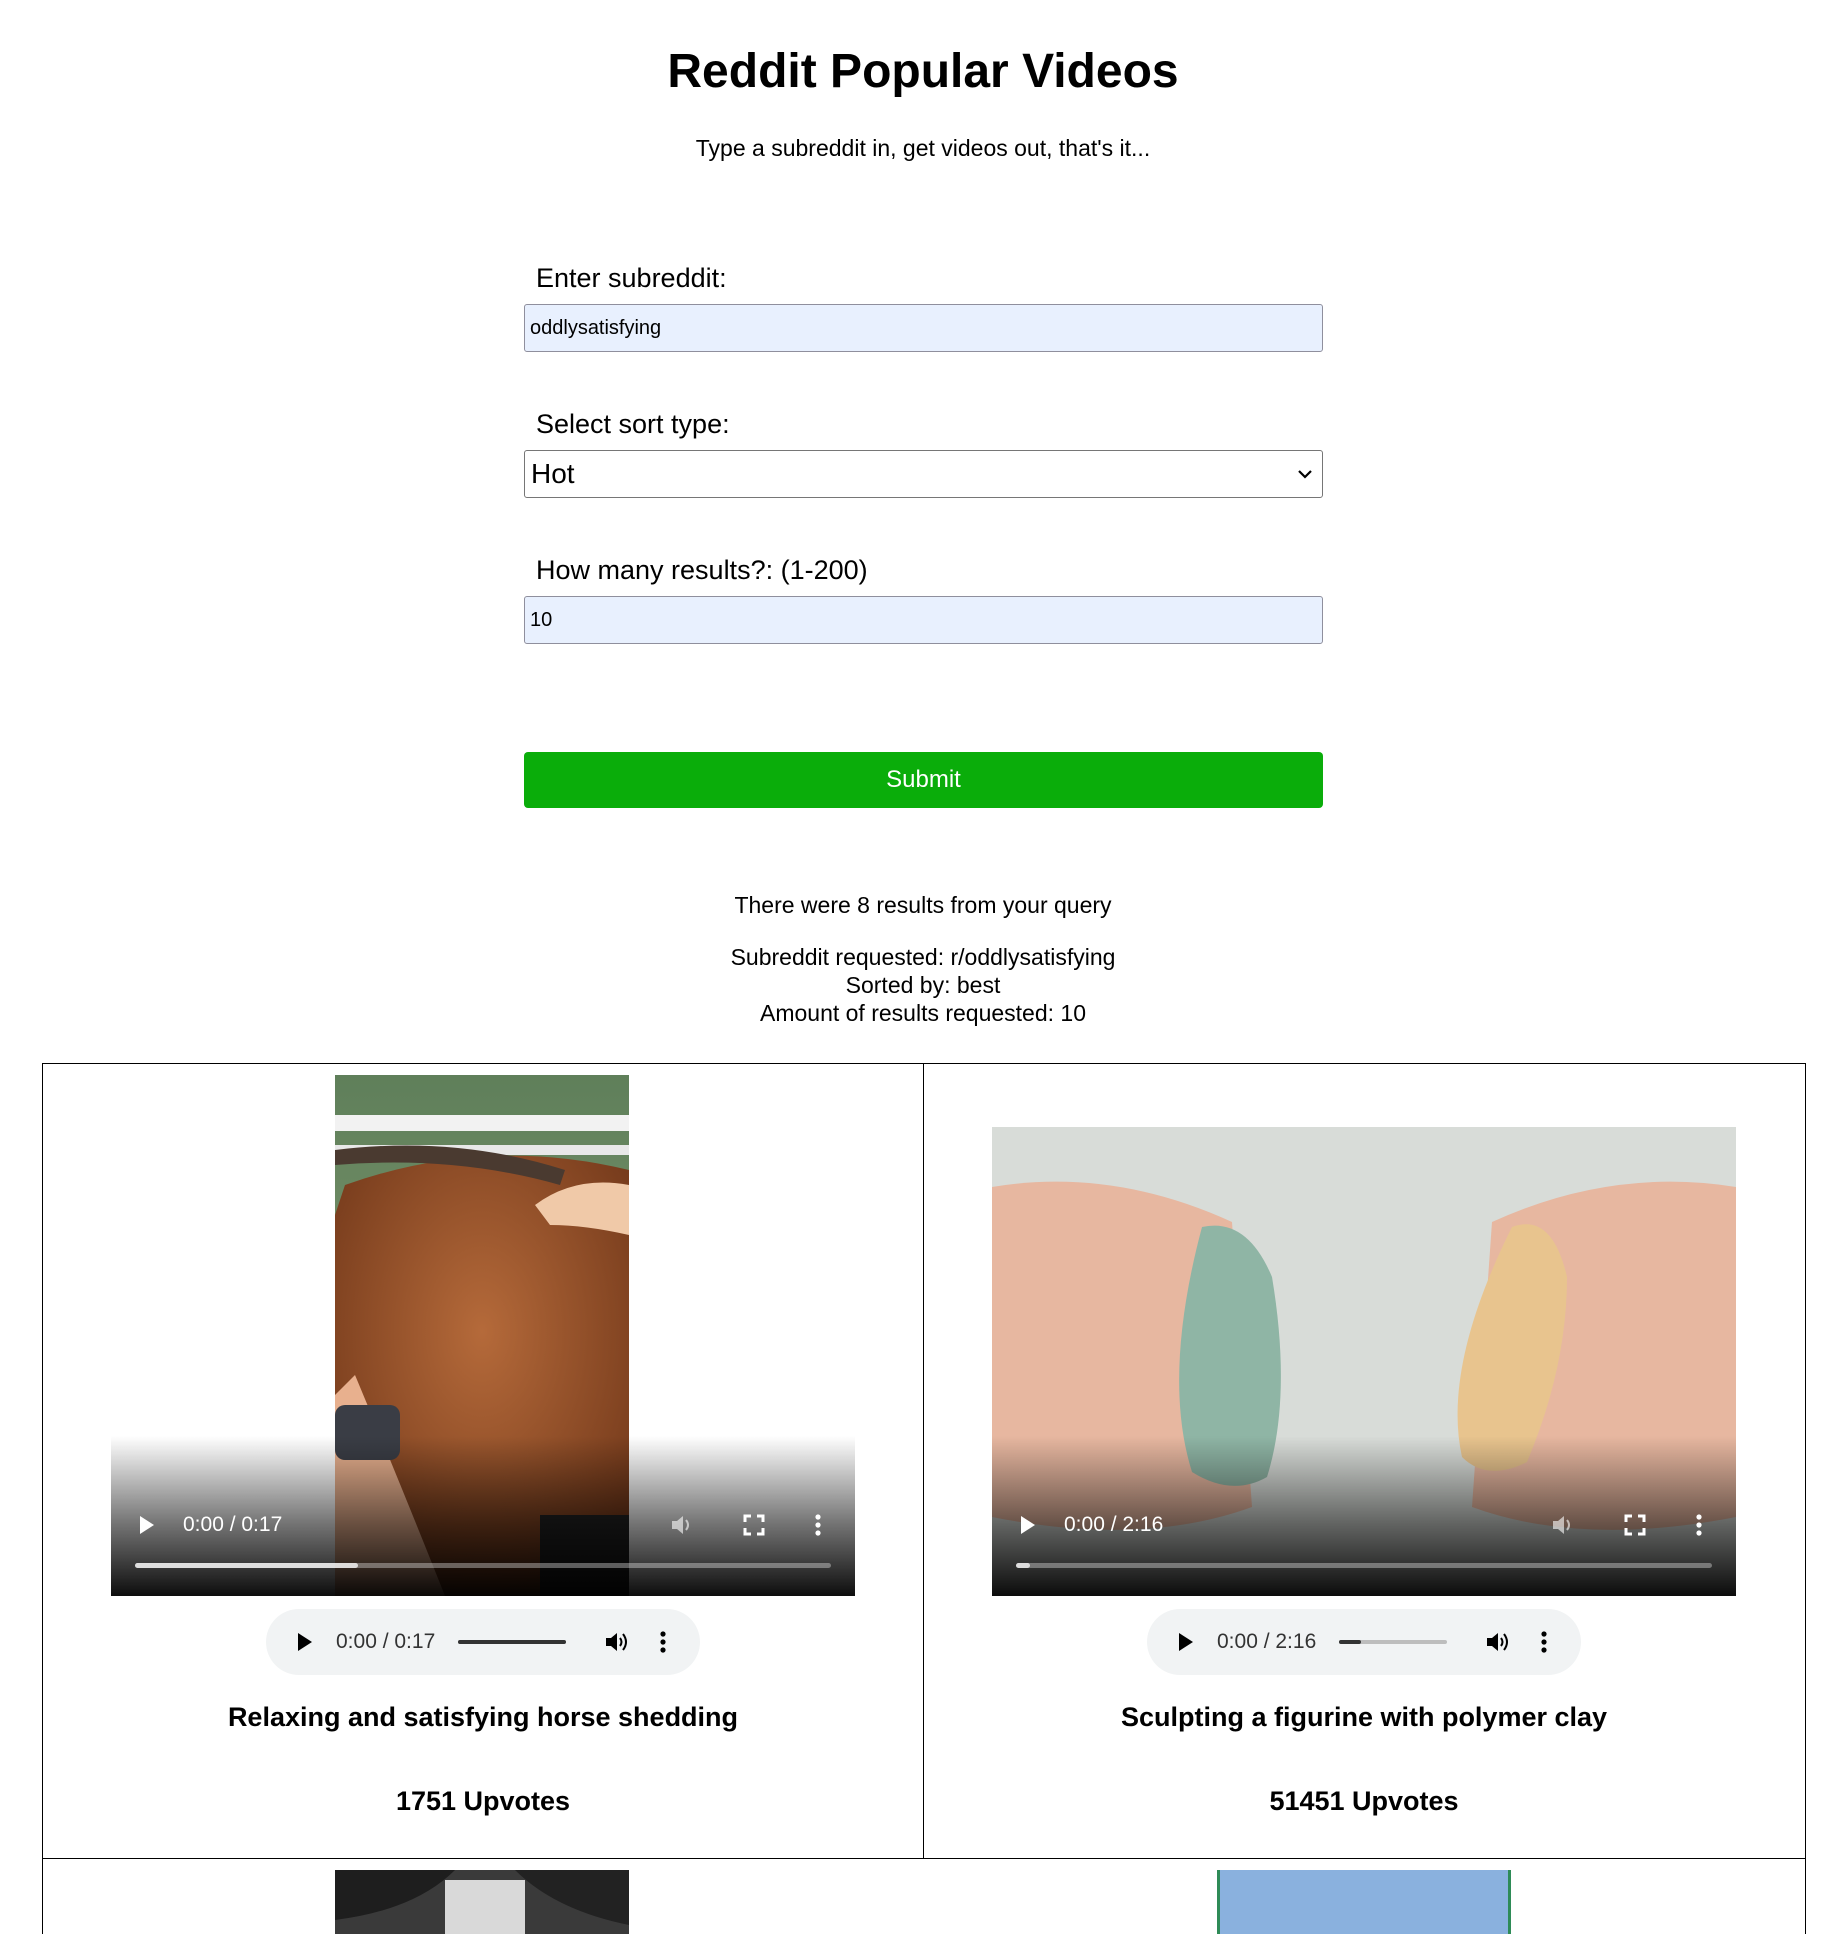  I want to click on chevron-down-icon, so click(1305, 474).